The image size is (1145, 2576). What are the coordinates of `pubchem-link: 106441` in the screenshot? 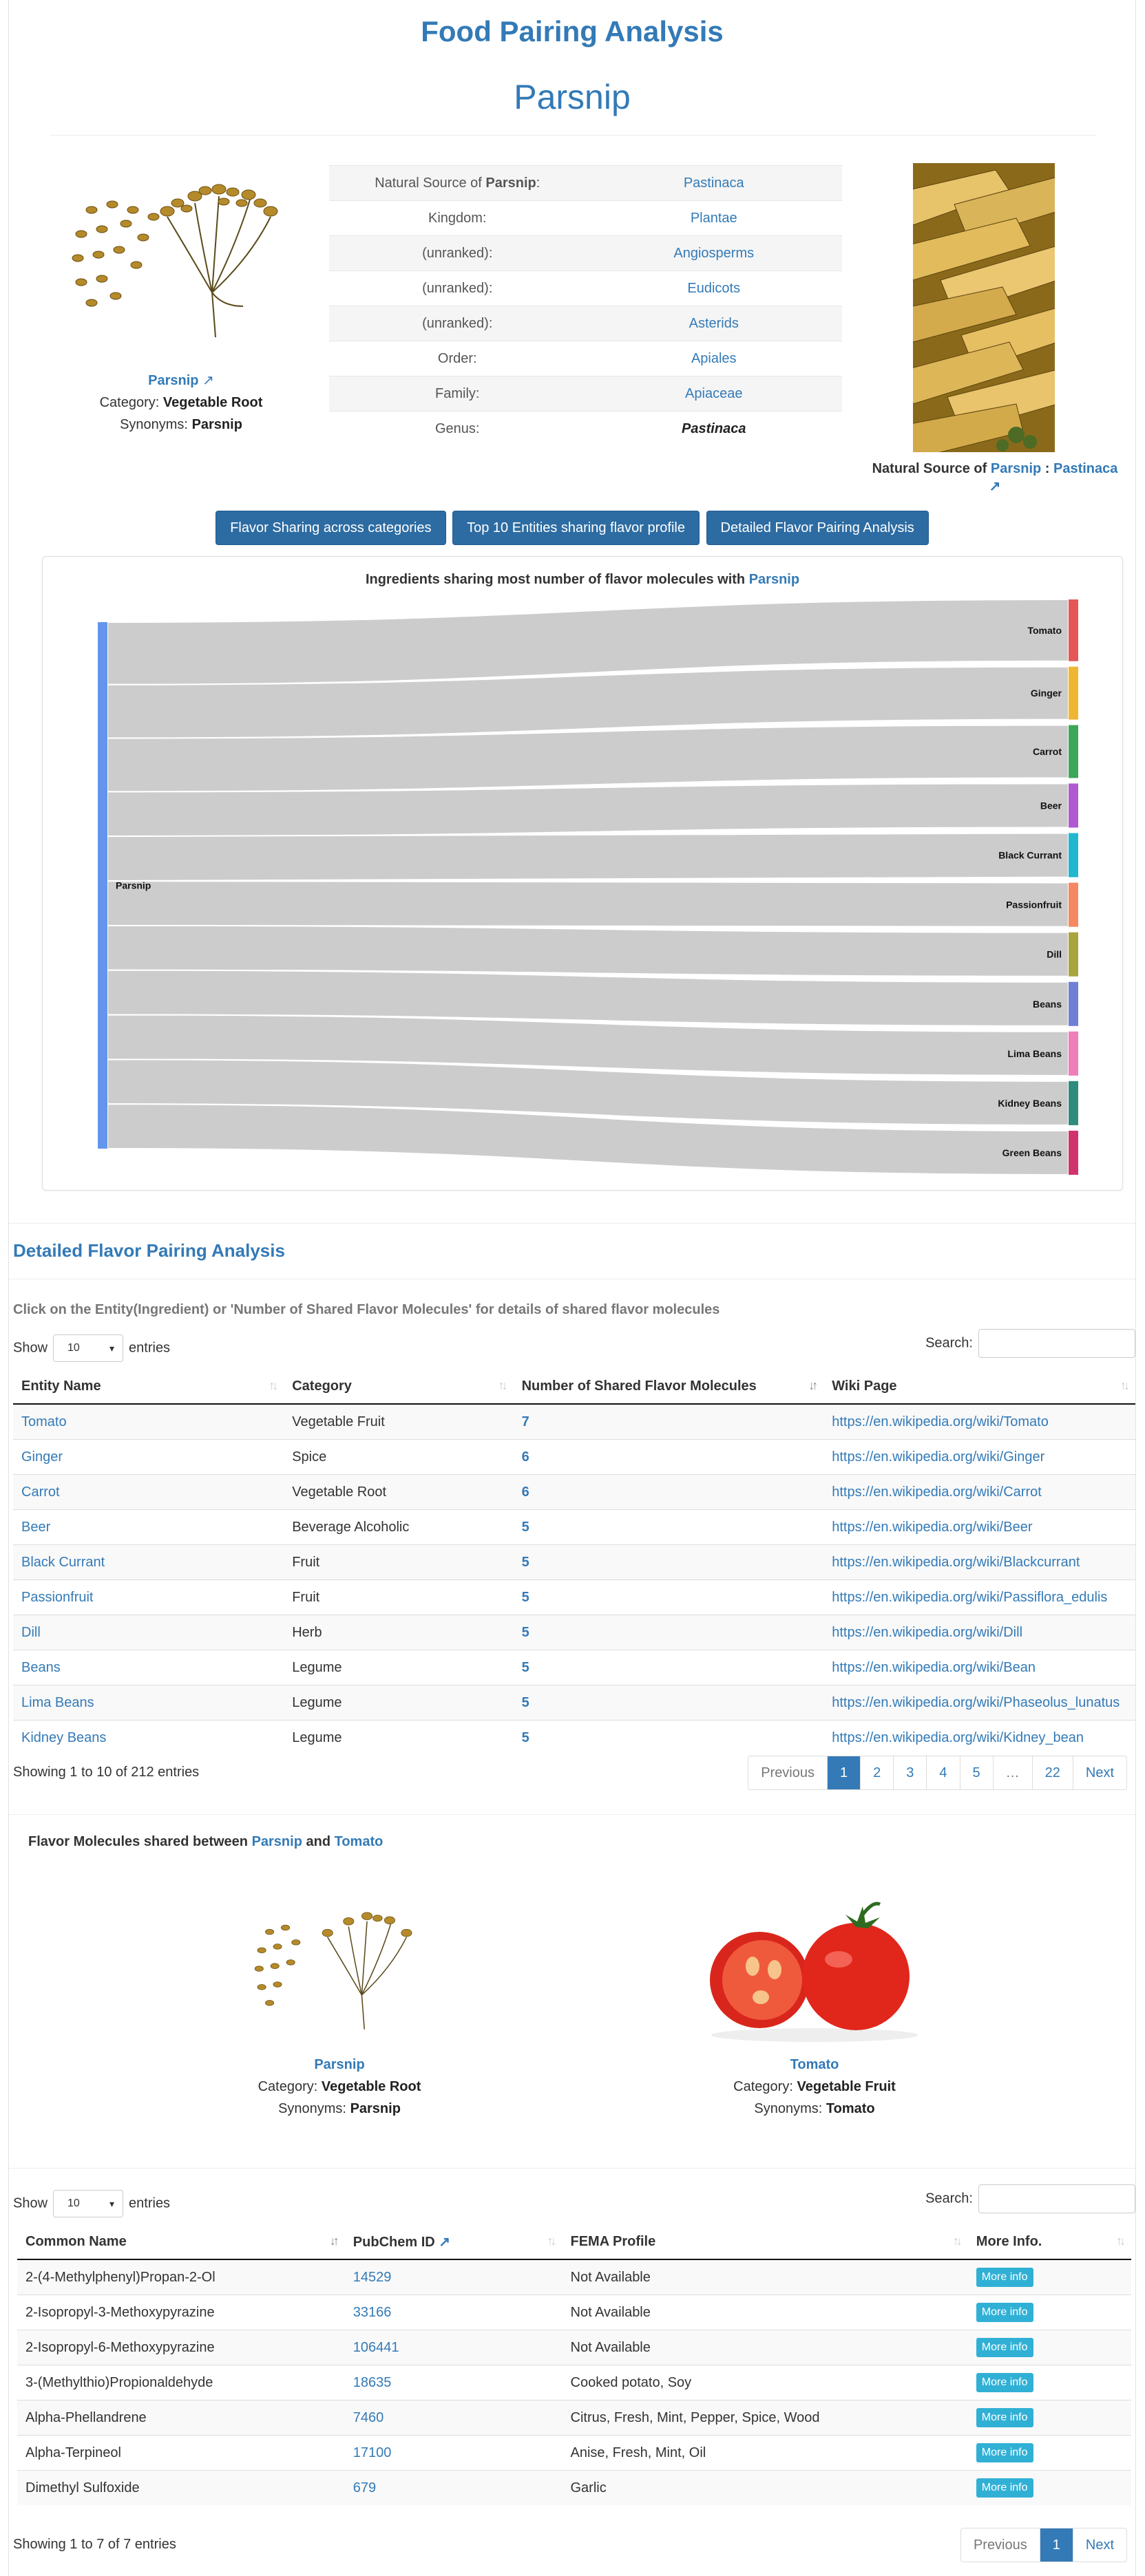 It's located at (454, 2347).